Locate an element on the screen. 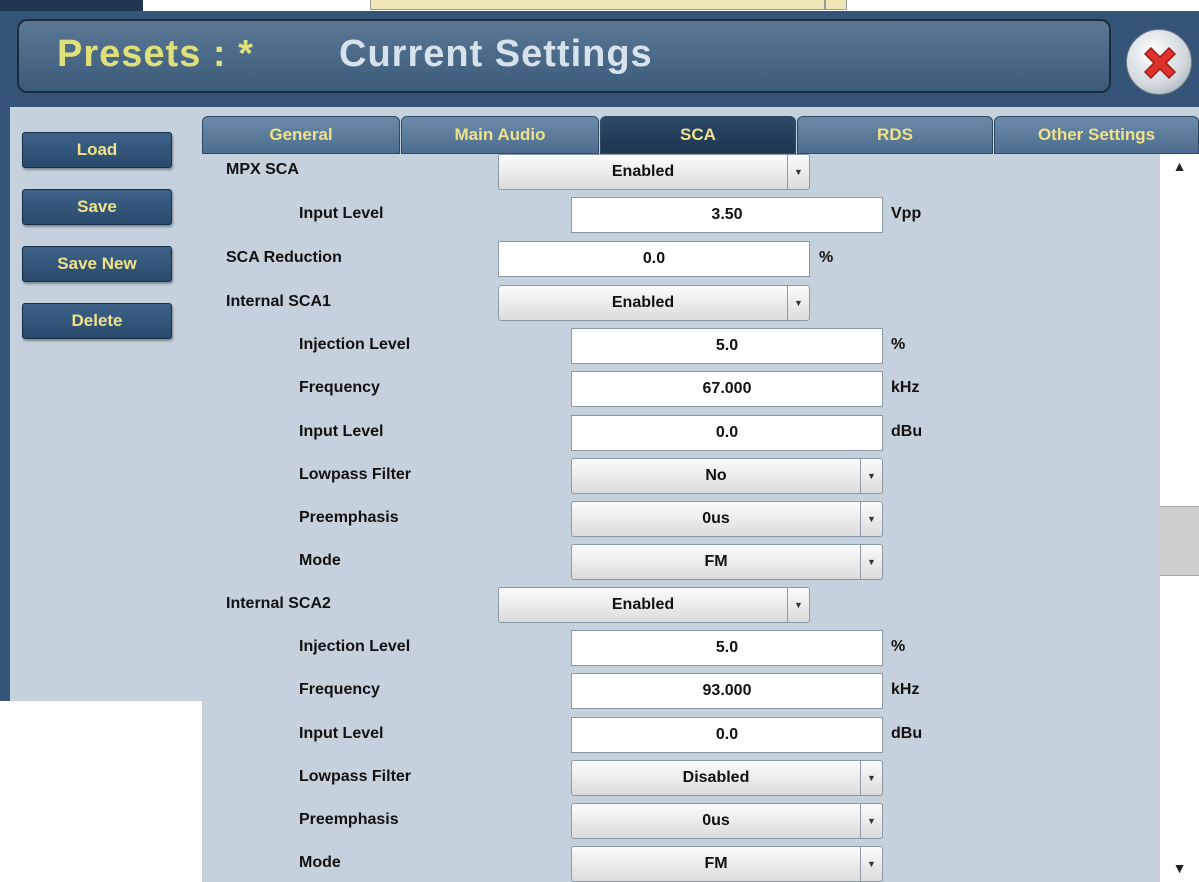 This screenshot has width=1199, height=882. sca1-mode-dropdown: FM ▼ is located at coordinates (727, 562).